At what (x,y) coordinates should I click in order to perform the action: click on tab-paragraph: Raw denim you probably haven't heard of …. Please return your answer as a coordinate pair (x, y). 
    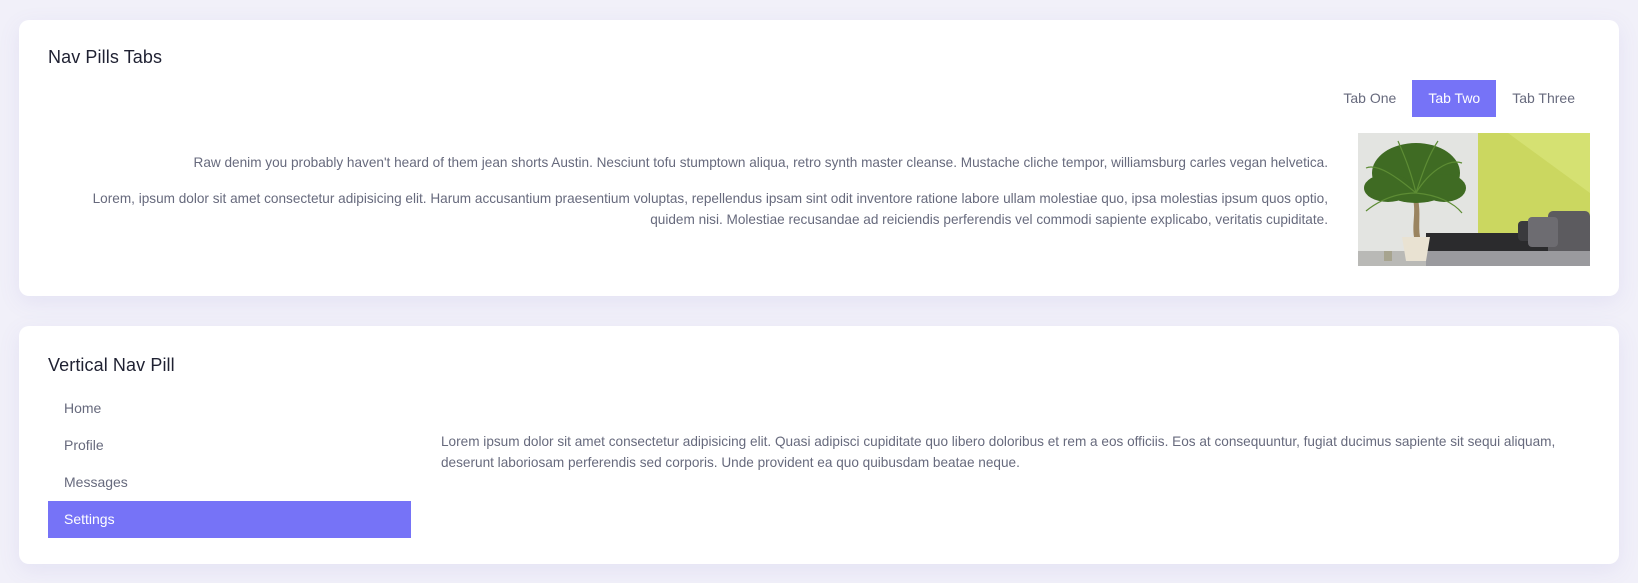
    Looking at the image, I should click on (760, 162).